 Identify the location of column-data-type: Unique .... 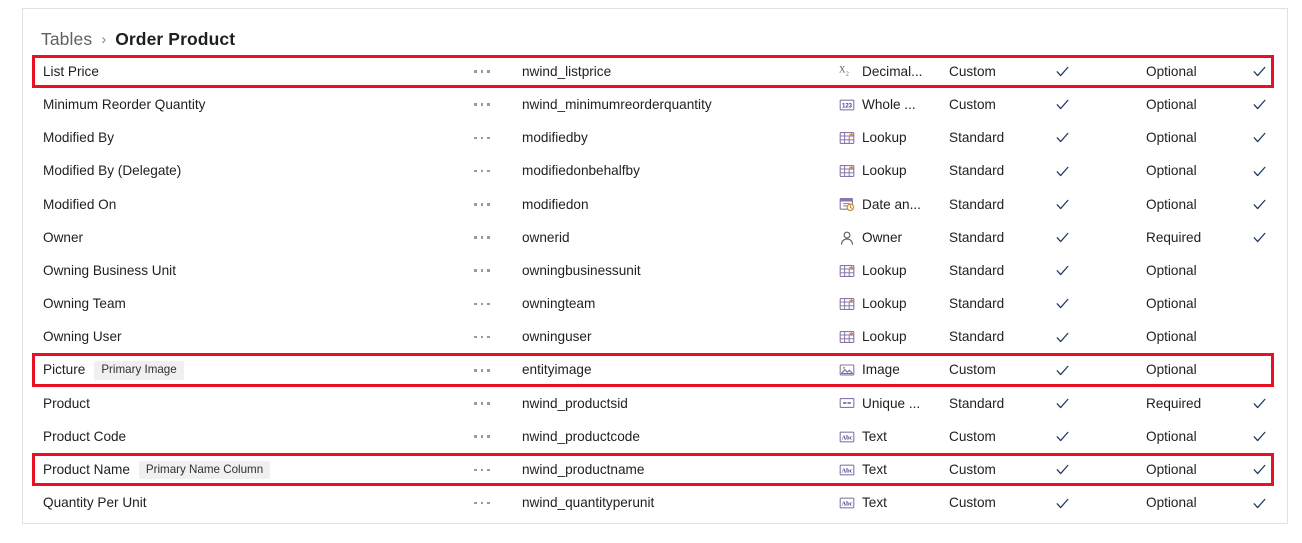
(879, 403).